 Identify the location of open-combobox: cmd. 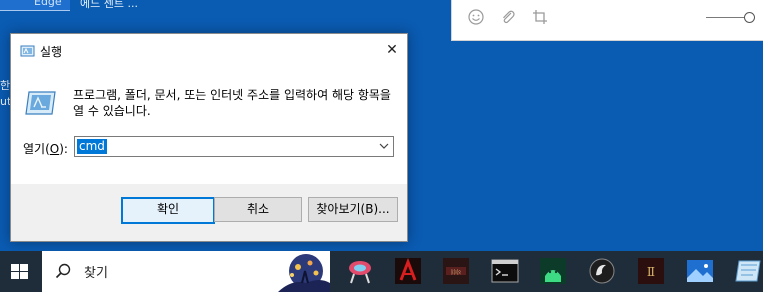
(234, 146).